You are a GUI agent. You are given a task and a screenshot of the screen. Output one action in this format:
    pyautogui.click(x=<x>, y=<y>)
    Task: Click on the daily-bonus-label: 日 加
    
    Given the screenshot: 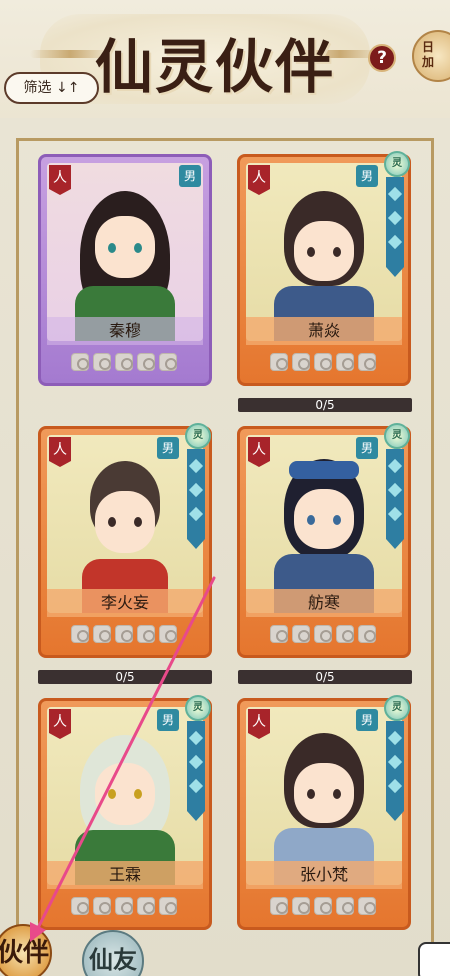 What is the action you would take?
    pyautogui.click(x=428, y=54)
    